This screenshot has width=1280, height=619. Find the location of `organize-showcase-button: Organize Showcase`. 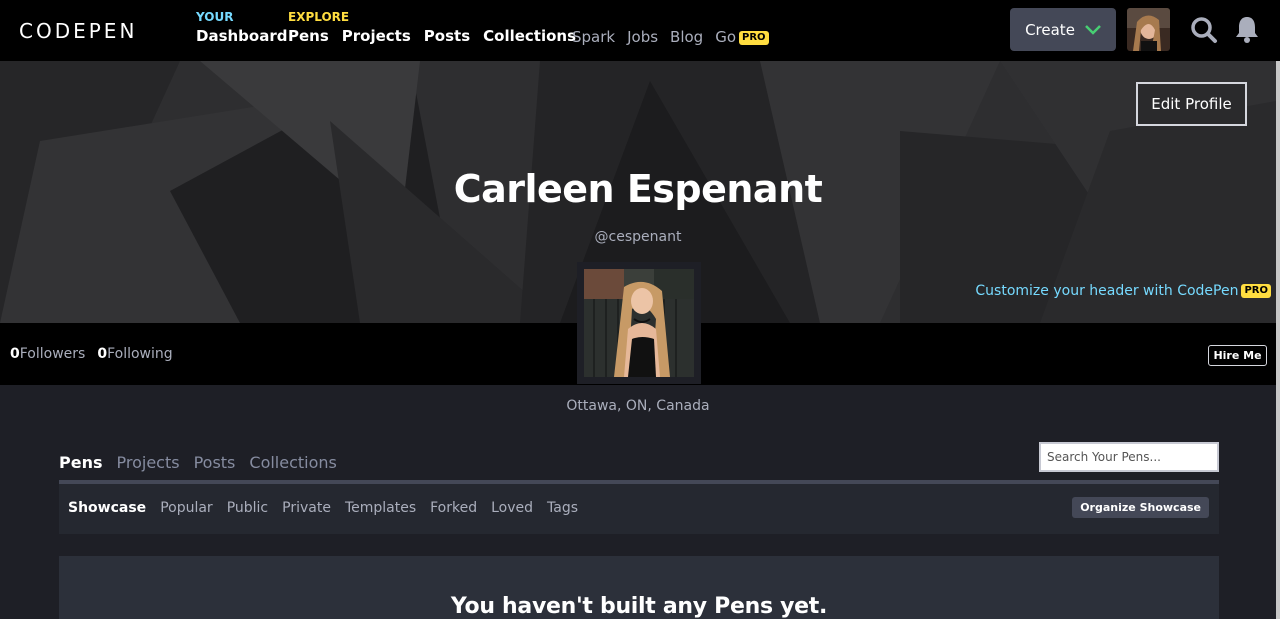

organize-showcase-button: Organize Showcase is located at coordinates (1140, 507).